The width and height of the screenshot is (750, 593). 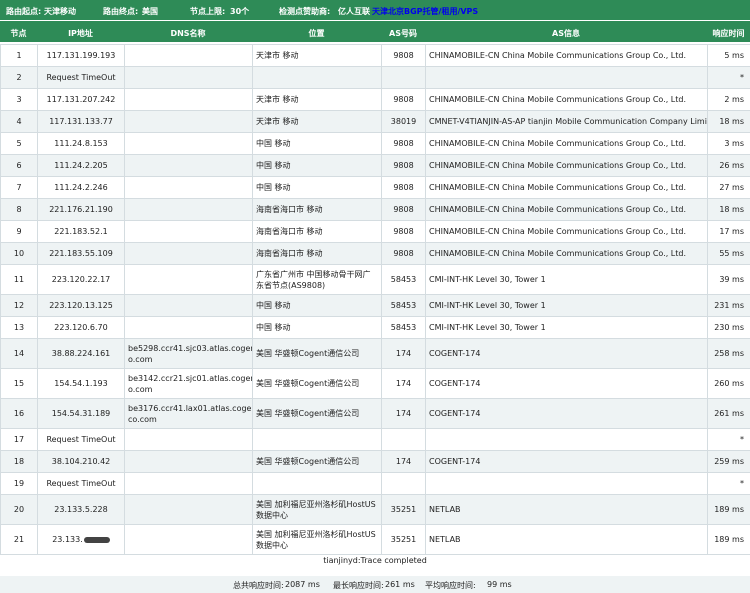 I want to click on sponsor-link: 天津北京BGP托管/租用/VPS, so click(x=425, y=11).